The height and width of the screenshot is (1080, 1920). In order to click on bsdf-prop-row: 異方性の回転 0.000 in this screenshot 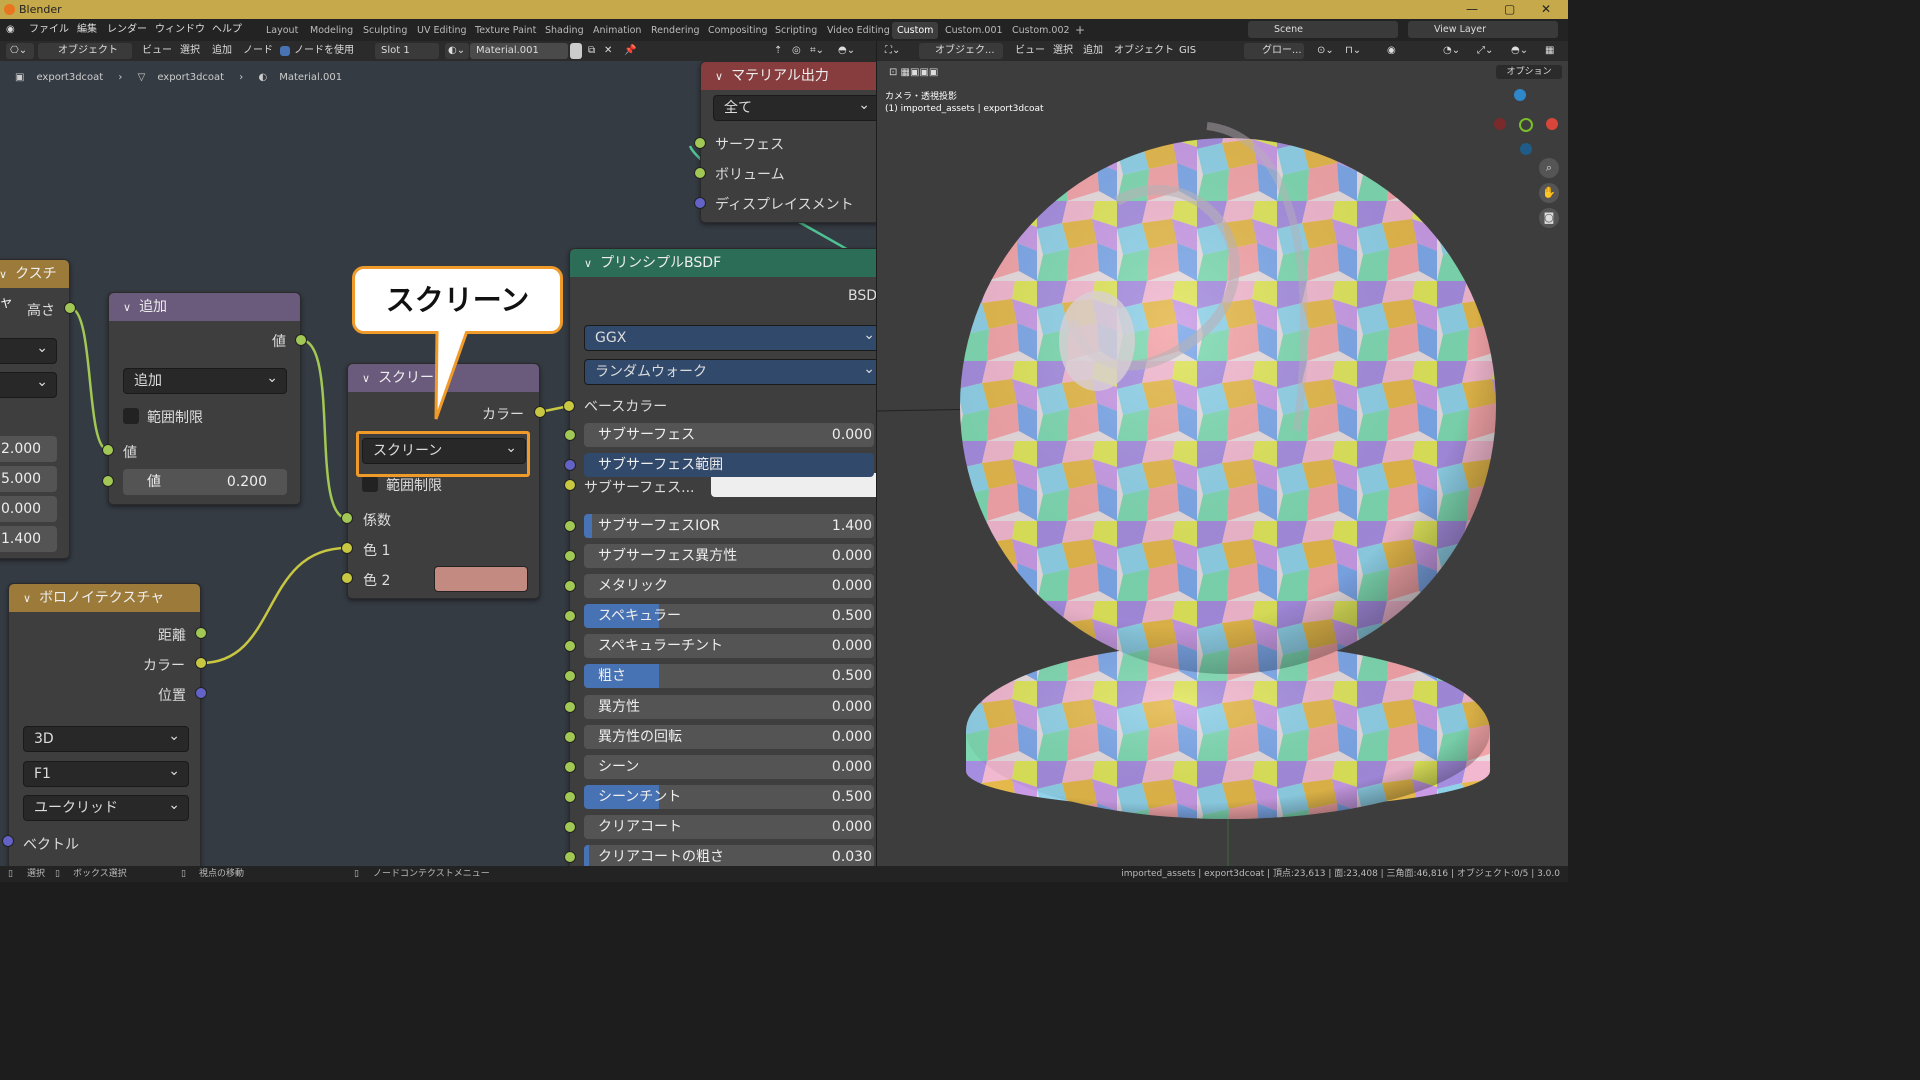, I will do `click(729, 737)`.